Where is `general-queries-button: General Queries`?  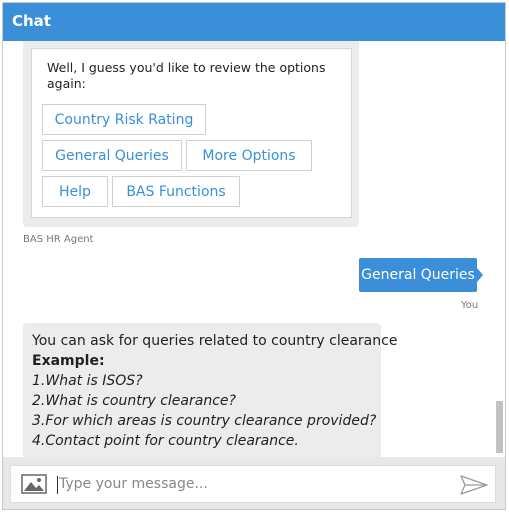 general-queries-button: General Queries is located at coordinates (112, 155).